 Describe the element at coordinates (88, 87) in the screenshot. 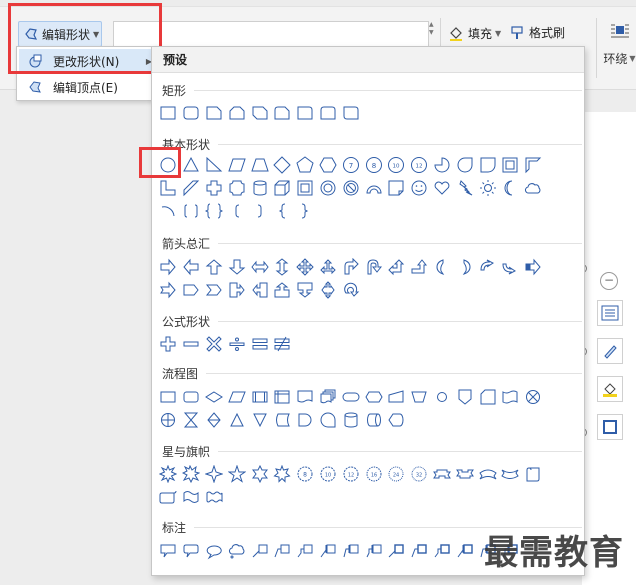

I see `menu-item-edit-points: 编辑顶点(E)` at that location.